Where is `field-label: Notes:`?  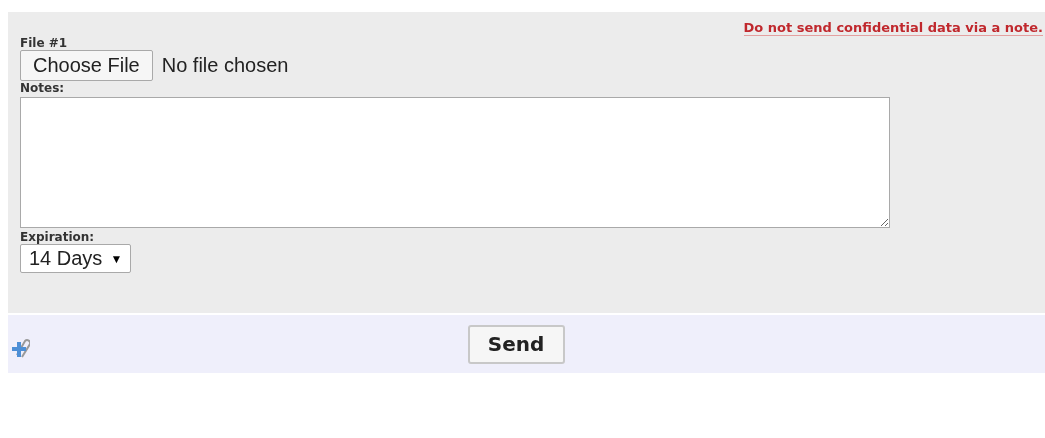
field-label: Notes: is located at coordinates (43, 88).